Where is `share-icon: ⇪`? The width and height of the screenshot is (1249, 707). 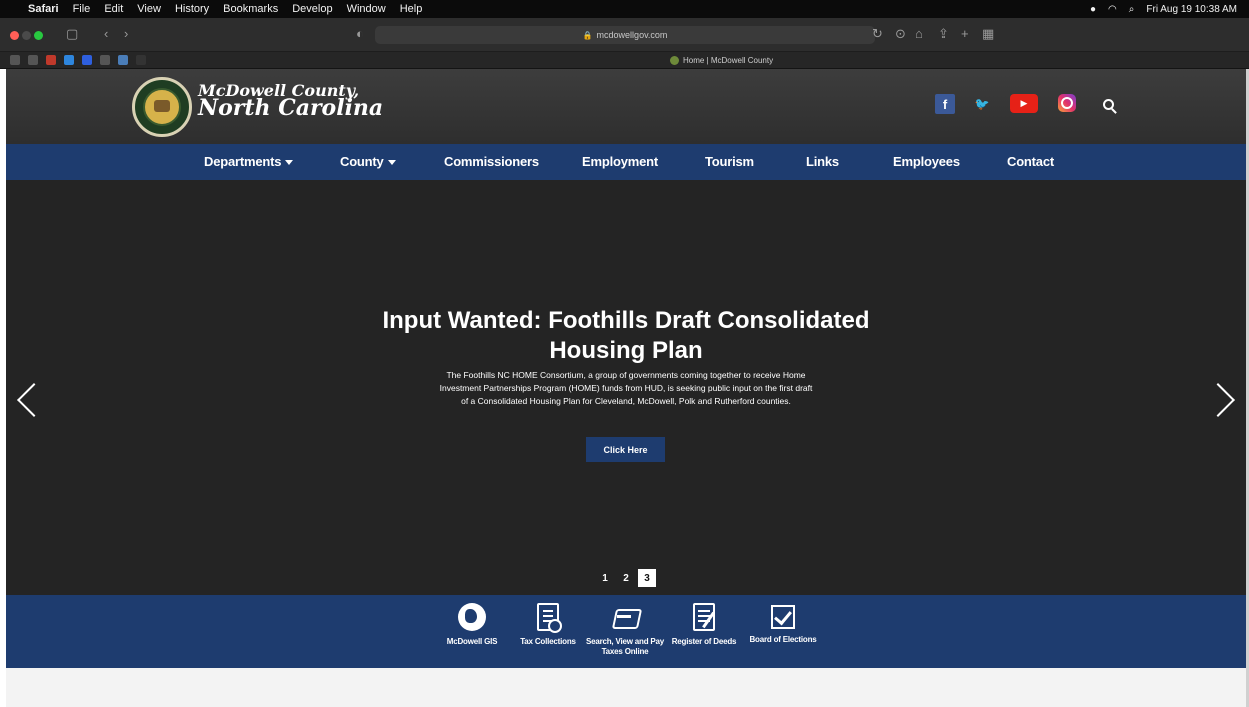
share-icon: ⇪ is located at coordinates (943, 34).